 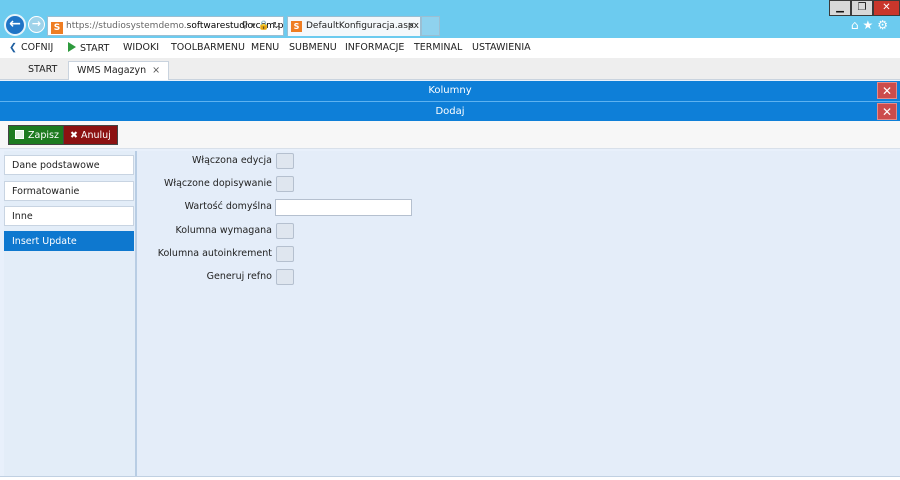 I want to click on address-tools-icons: ⚲ ▾ 🔒 ↻, so click(x=261, y=26).